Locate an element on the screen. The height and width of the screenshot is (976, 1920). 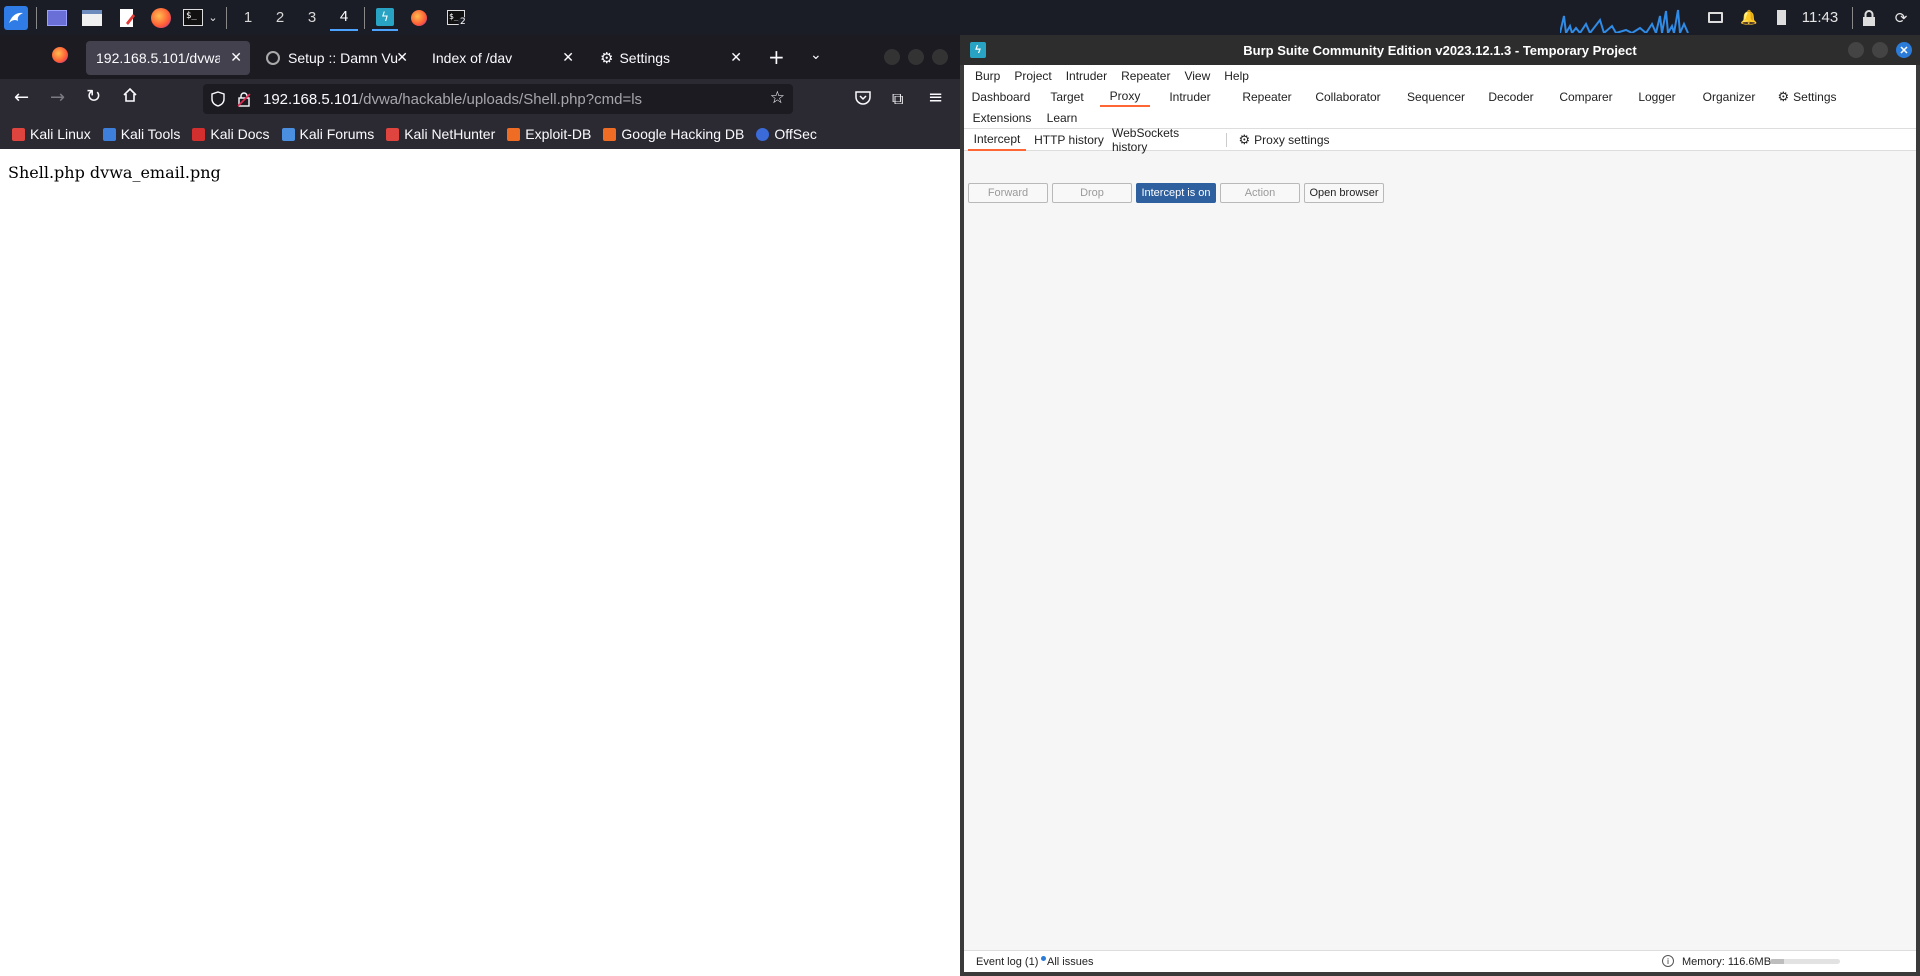
file-manager-icon is located at coordinates (92, 17).